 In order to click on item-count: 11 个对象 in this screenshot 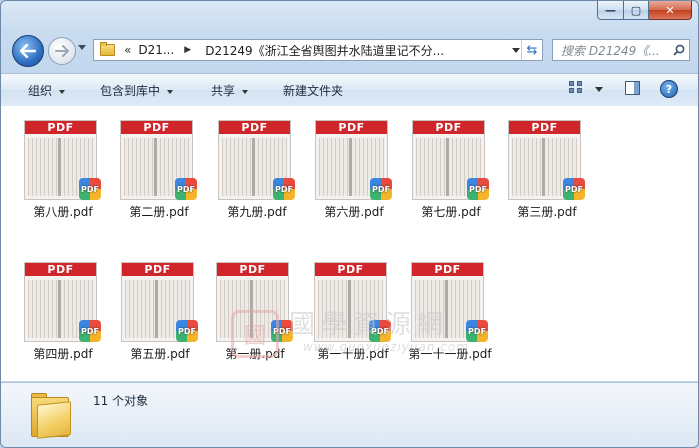, I will do `click(121, 401)`.